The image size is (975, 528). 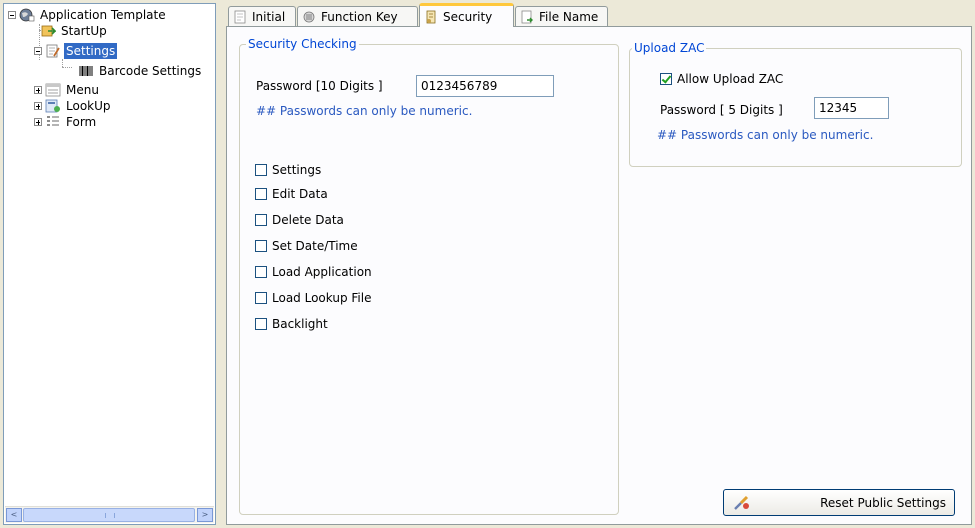 I want to click on tree-node-label: LookUp, so click(x=88, y=106).